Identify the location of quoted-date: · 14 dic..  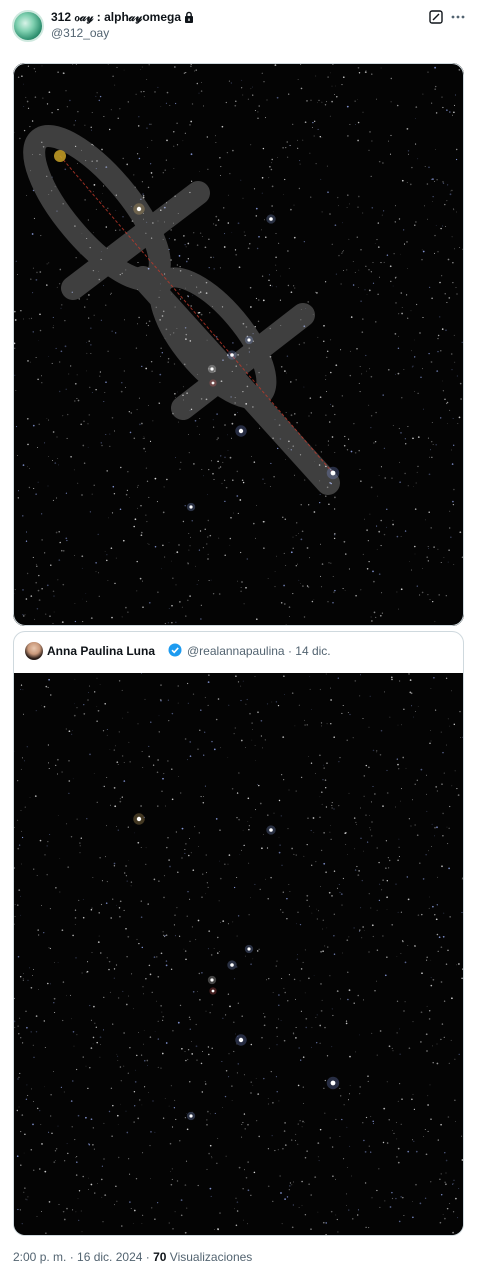
(309, 651).